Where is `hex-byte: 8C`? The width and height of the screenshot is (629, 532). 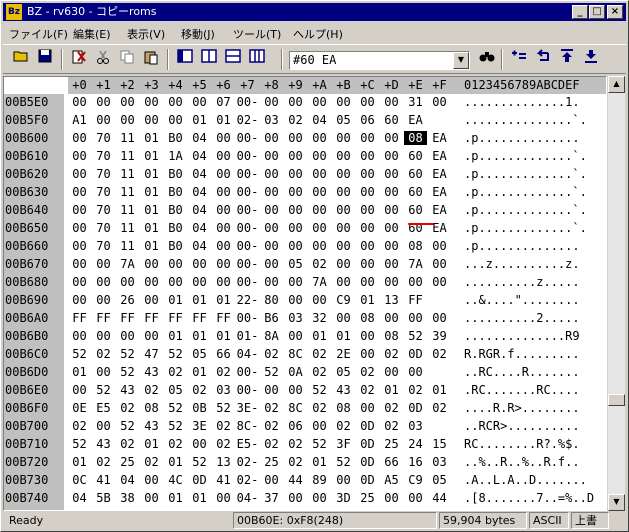
hex-byte: 8C is located at coordinates (295, 408).